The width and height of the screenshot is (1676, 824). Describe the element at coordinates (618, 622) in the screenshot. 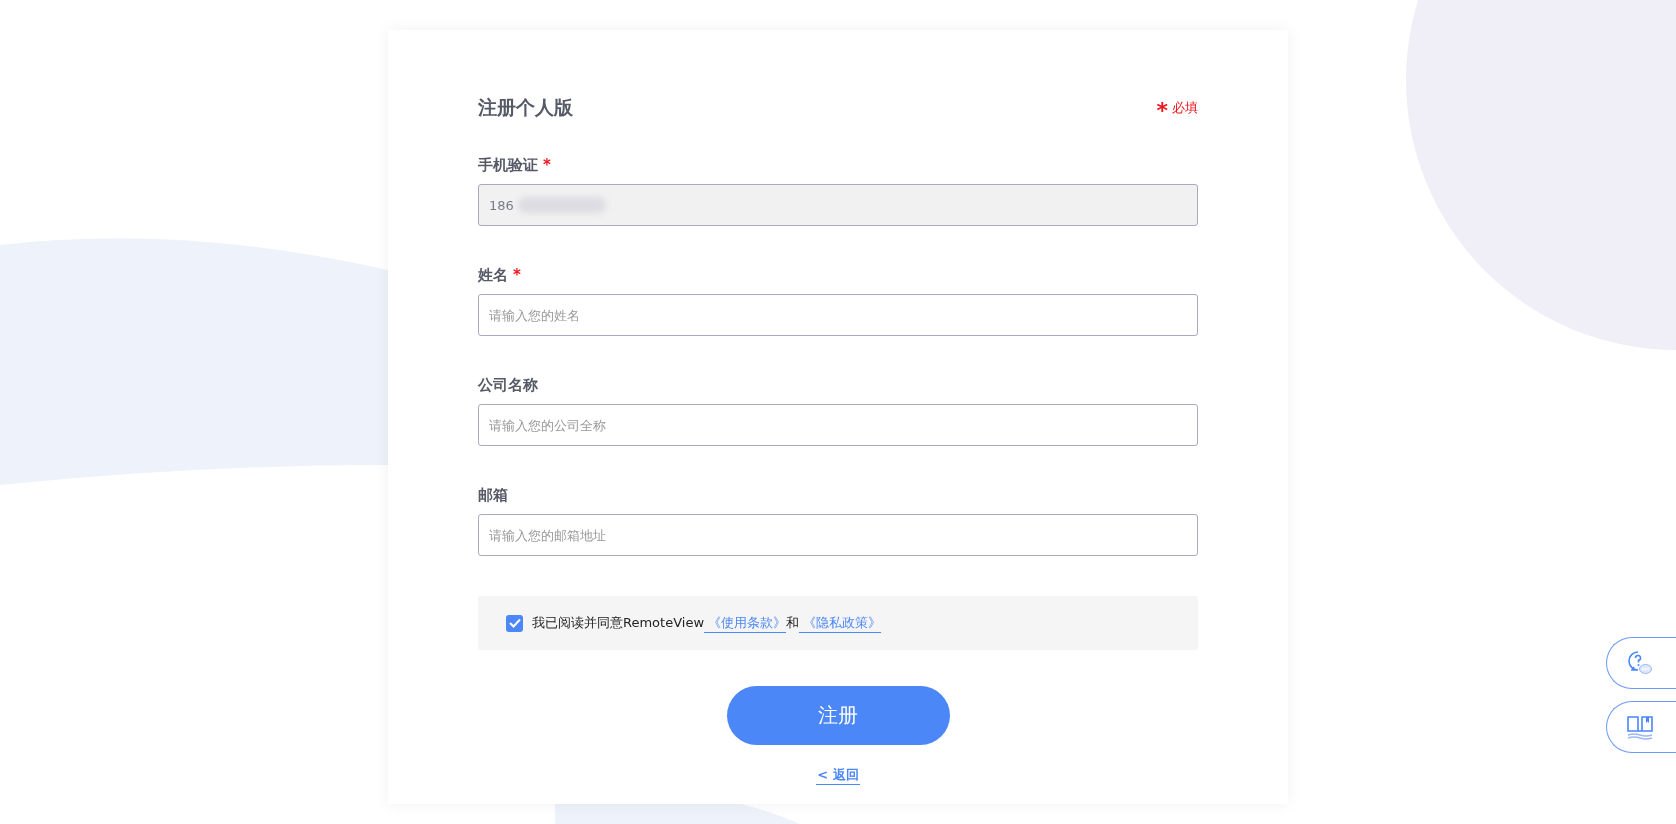

I see `agreement-text: 我已阅读并同意RemoteView` at that location.